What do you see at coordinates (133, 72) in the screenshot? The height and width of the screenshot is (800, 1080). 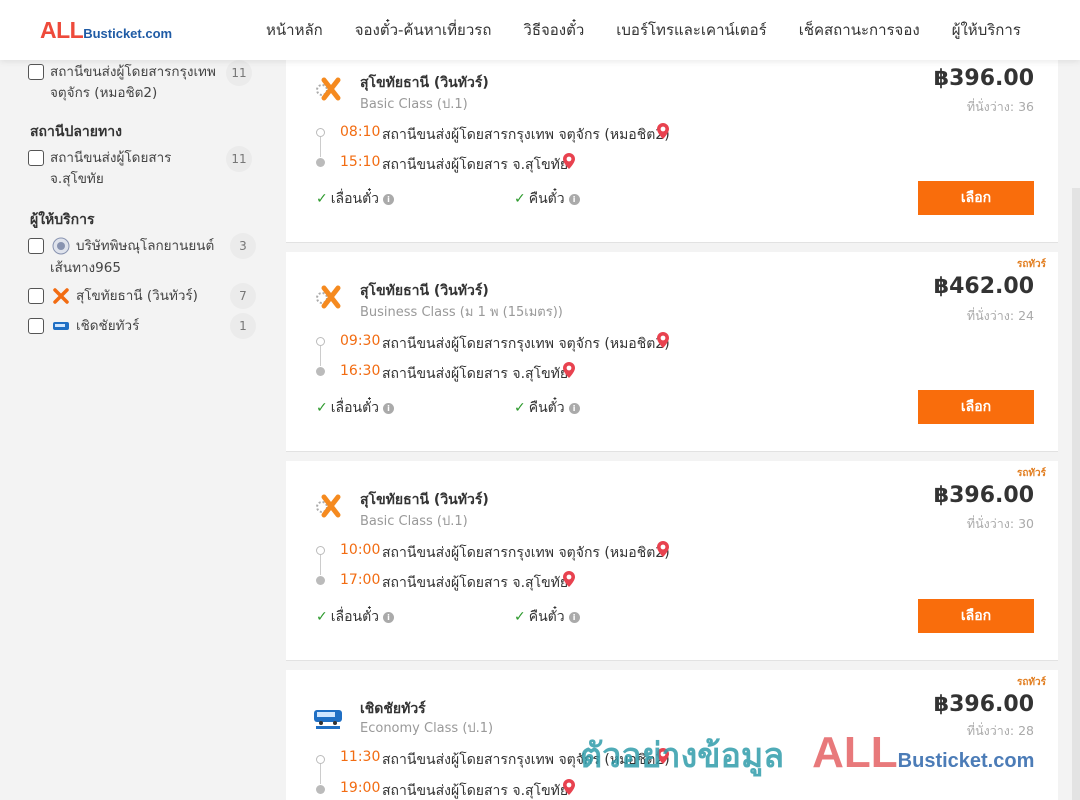 I see `filter-label: สถานีขนส่งผู้โดยสารกรุงเทพ` at bounding box center [133, 72].